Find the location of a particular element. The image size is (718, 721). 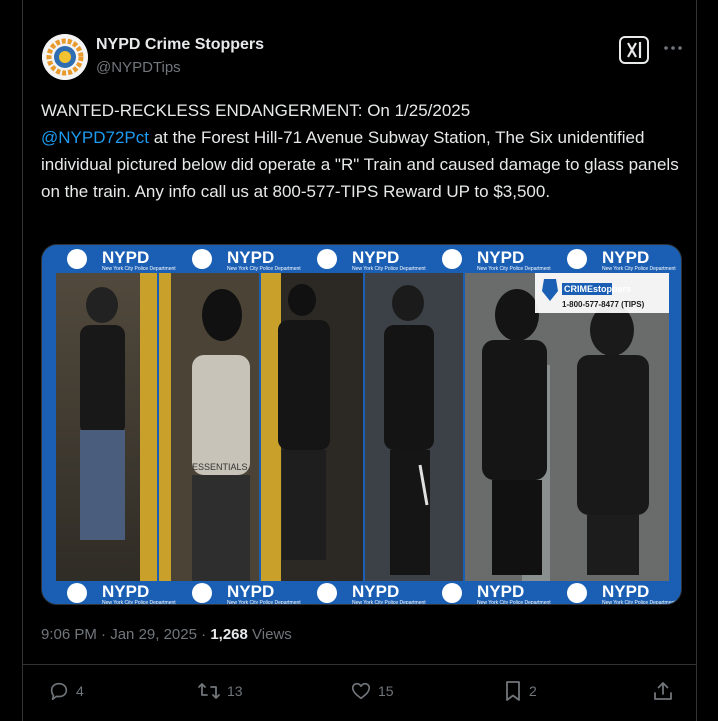

banner-word-1: NYPD is located at coordinates (125, 257).